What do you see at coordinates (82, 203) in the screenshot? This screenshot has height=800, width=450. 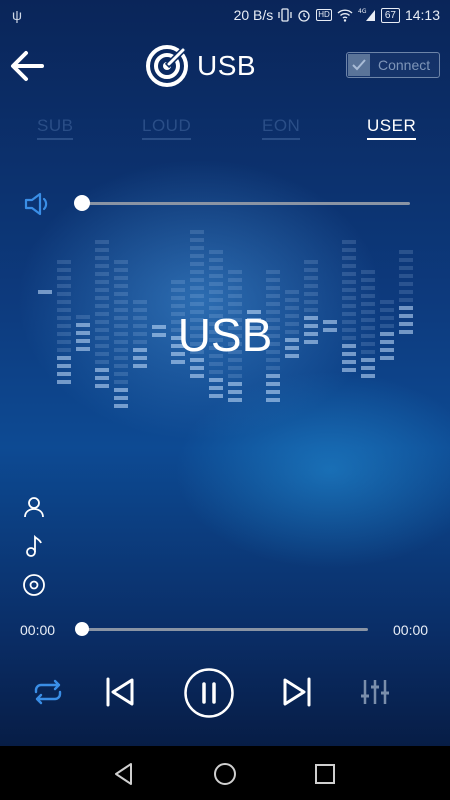 I see `volume-slider-thumb` at bounding box center [82, 203].